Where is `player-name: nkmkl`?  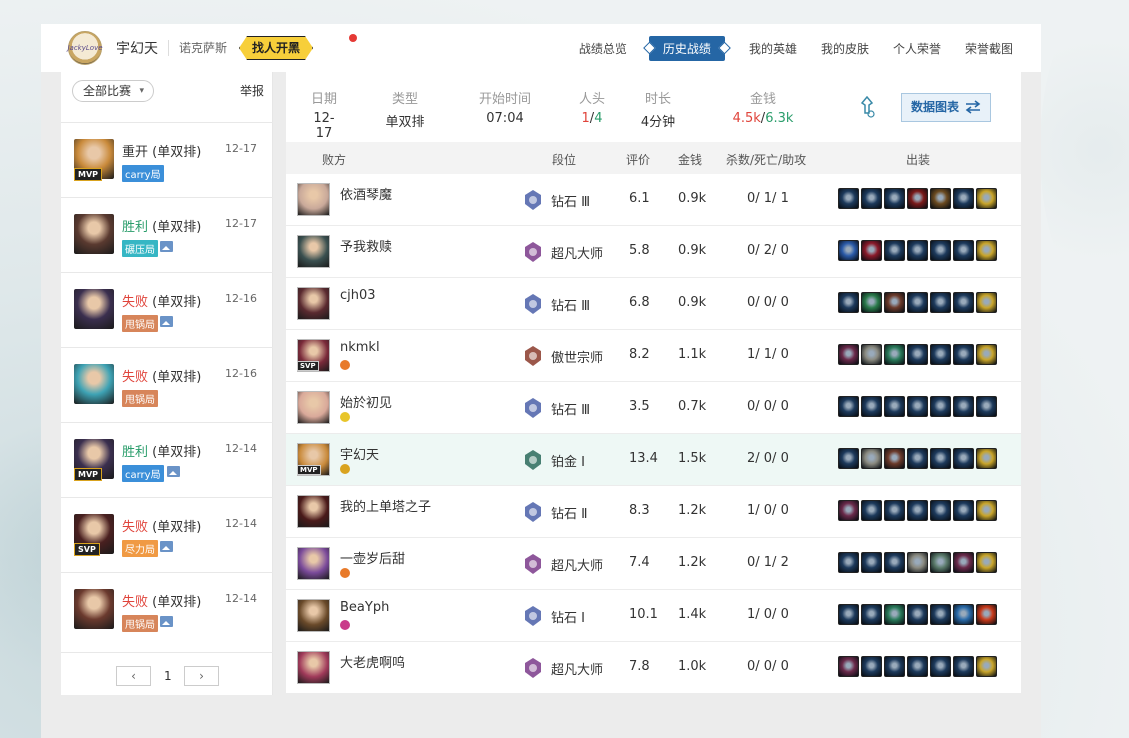 player-name: nkmkl is located at coordinates (360, 347).